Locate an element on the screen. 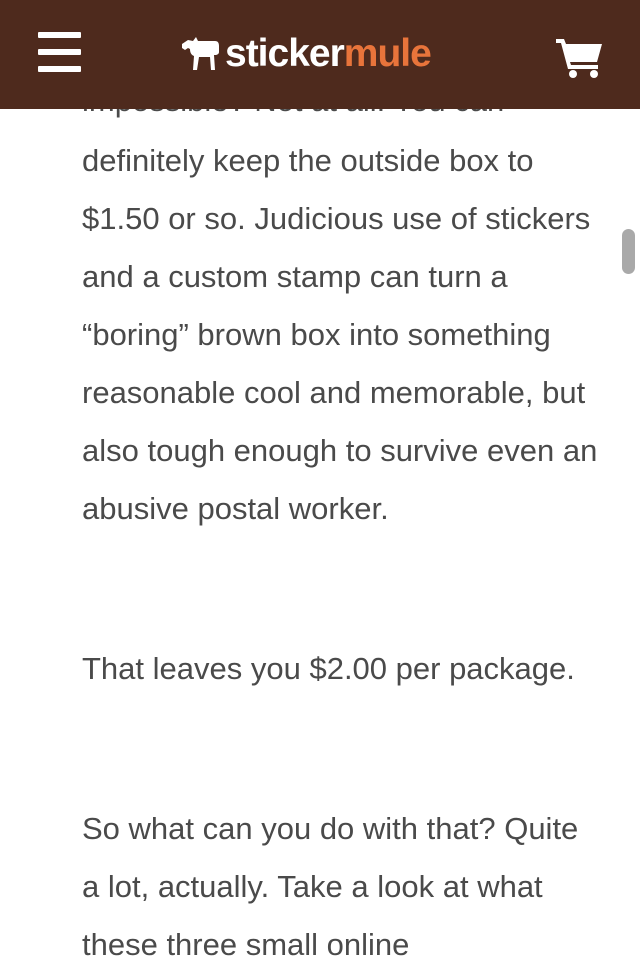 This screenshot has width=640, height=974. shopping-cart-icon is located at coordinates (580, 57).